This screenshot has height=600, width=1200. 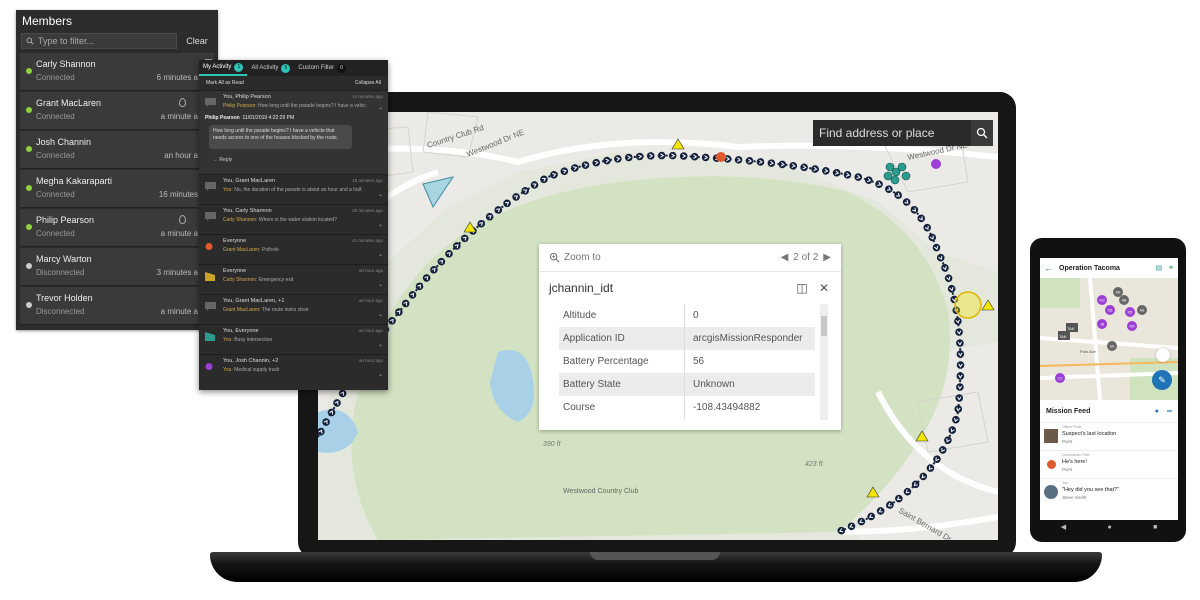 I want to click on tab-my-activity: My Activity 1, so click(x=223, y=68).